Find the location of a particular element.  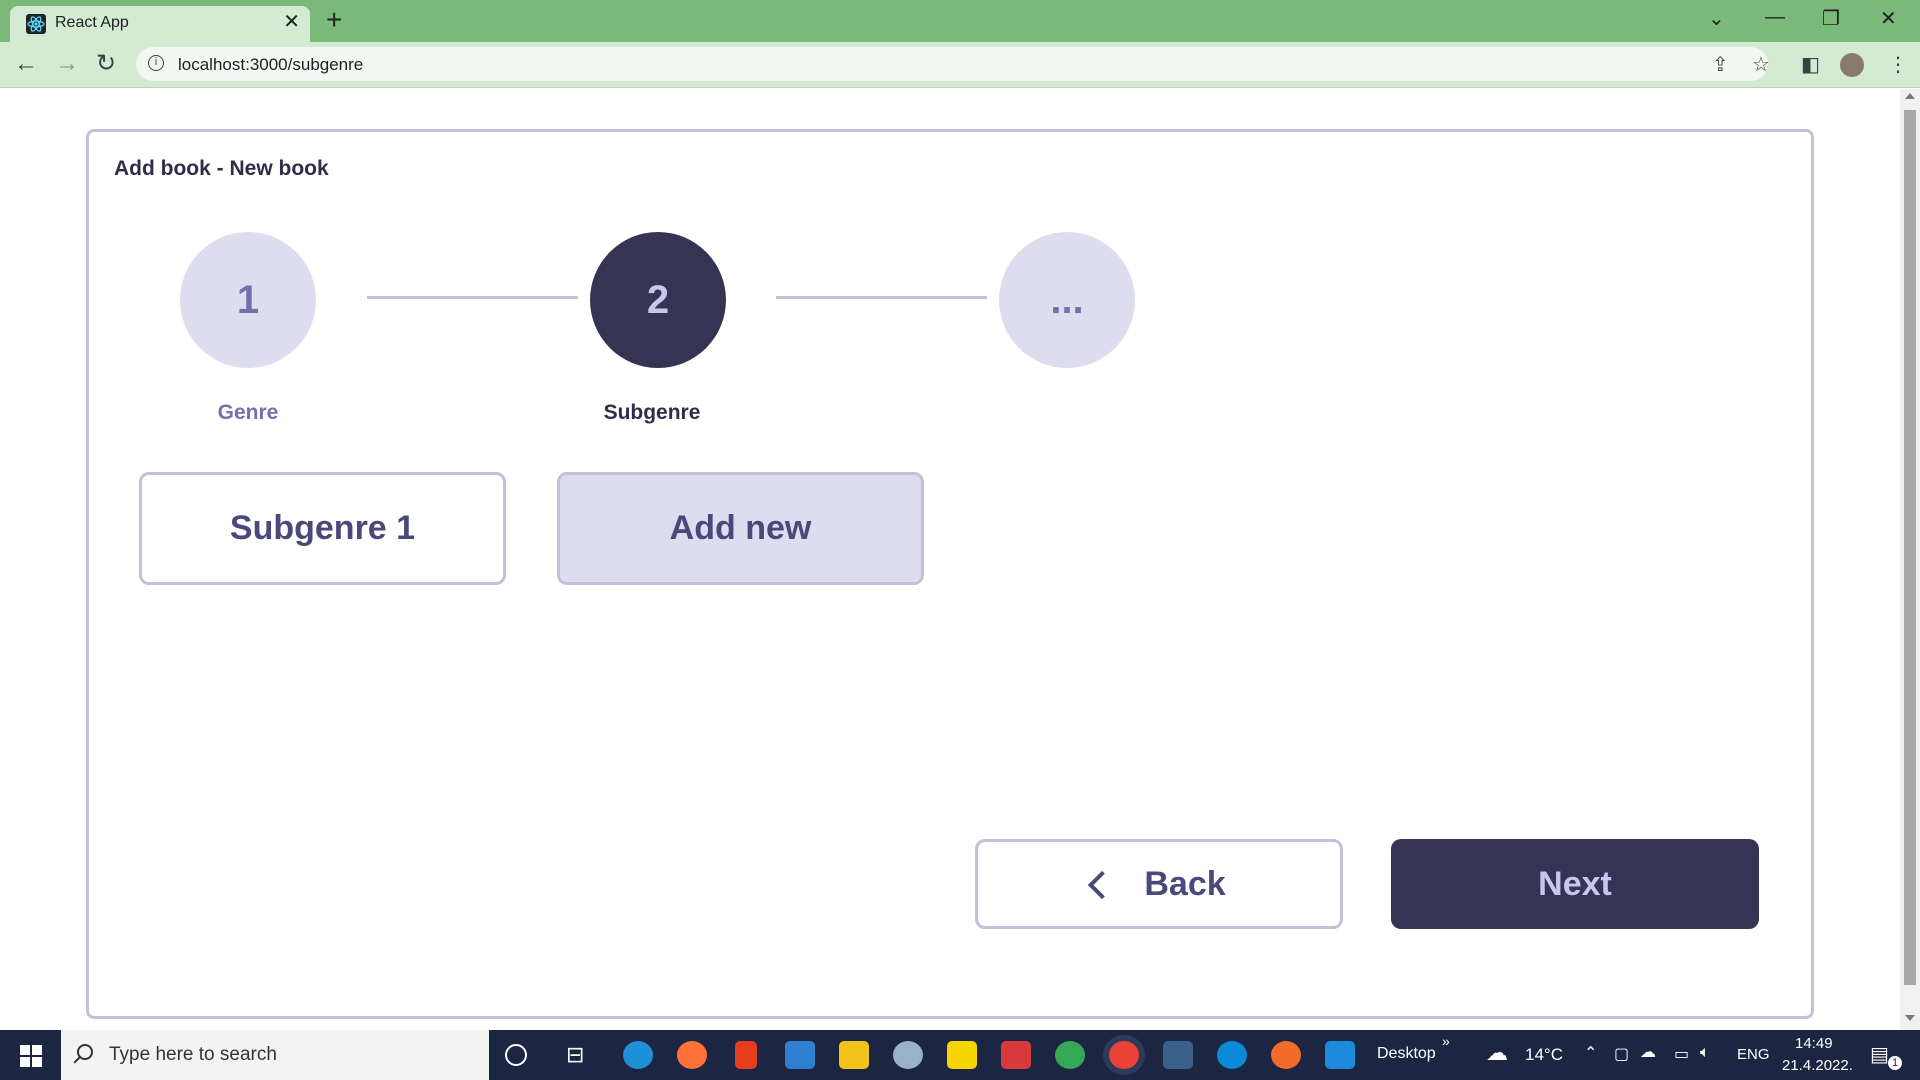

browser-tab-bar: React App ✕ + ⌄ — ❐ ✕ is located at coordinates (960, 21).